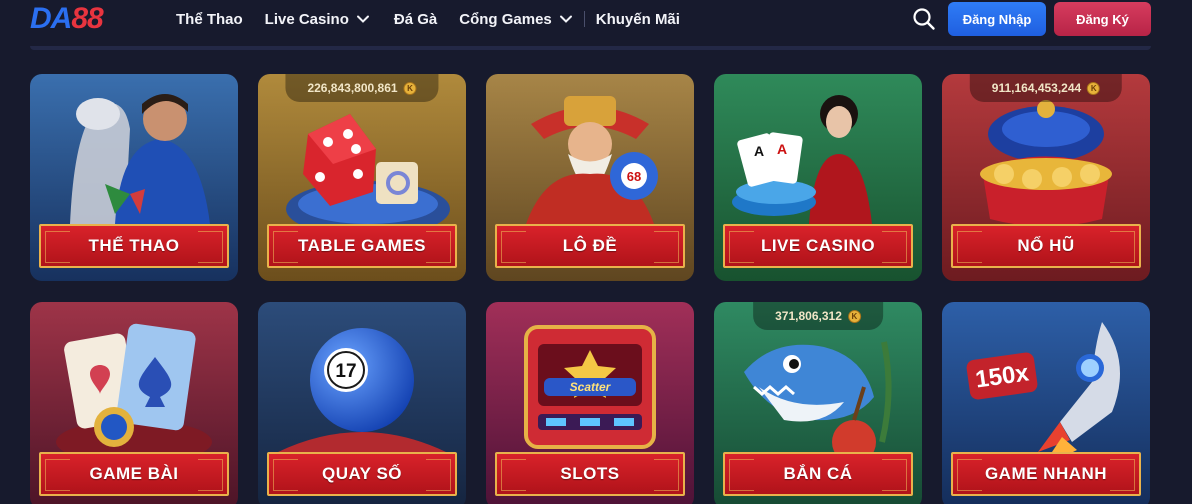  What do you see at coordinates (134, 403) in the screenshot?
I see `game-card-game-bai: GAME BÀI` at bounding box center [134, 403].